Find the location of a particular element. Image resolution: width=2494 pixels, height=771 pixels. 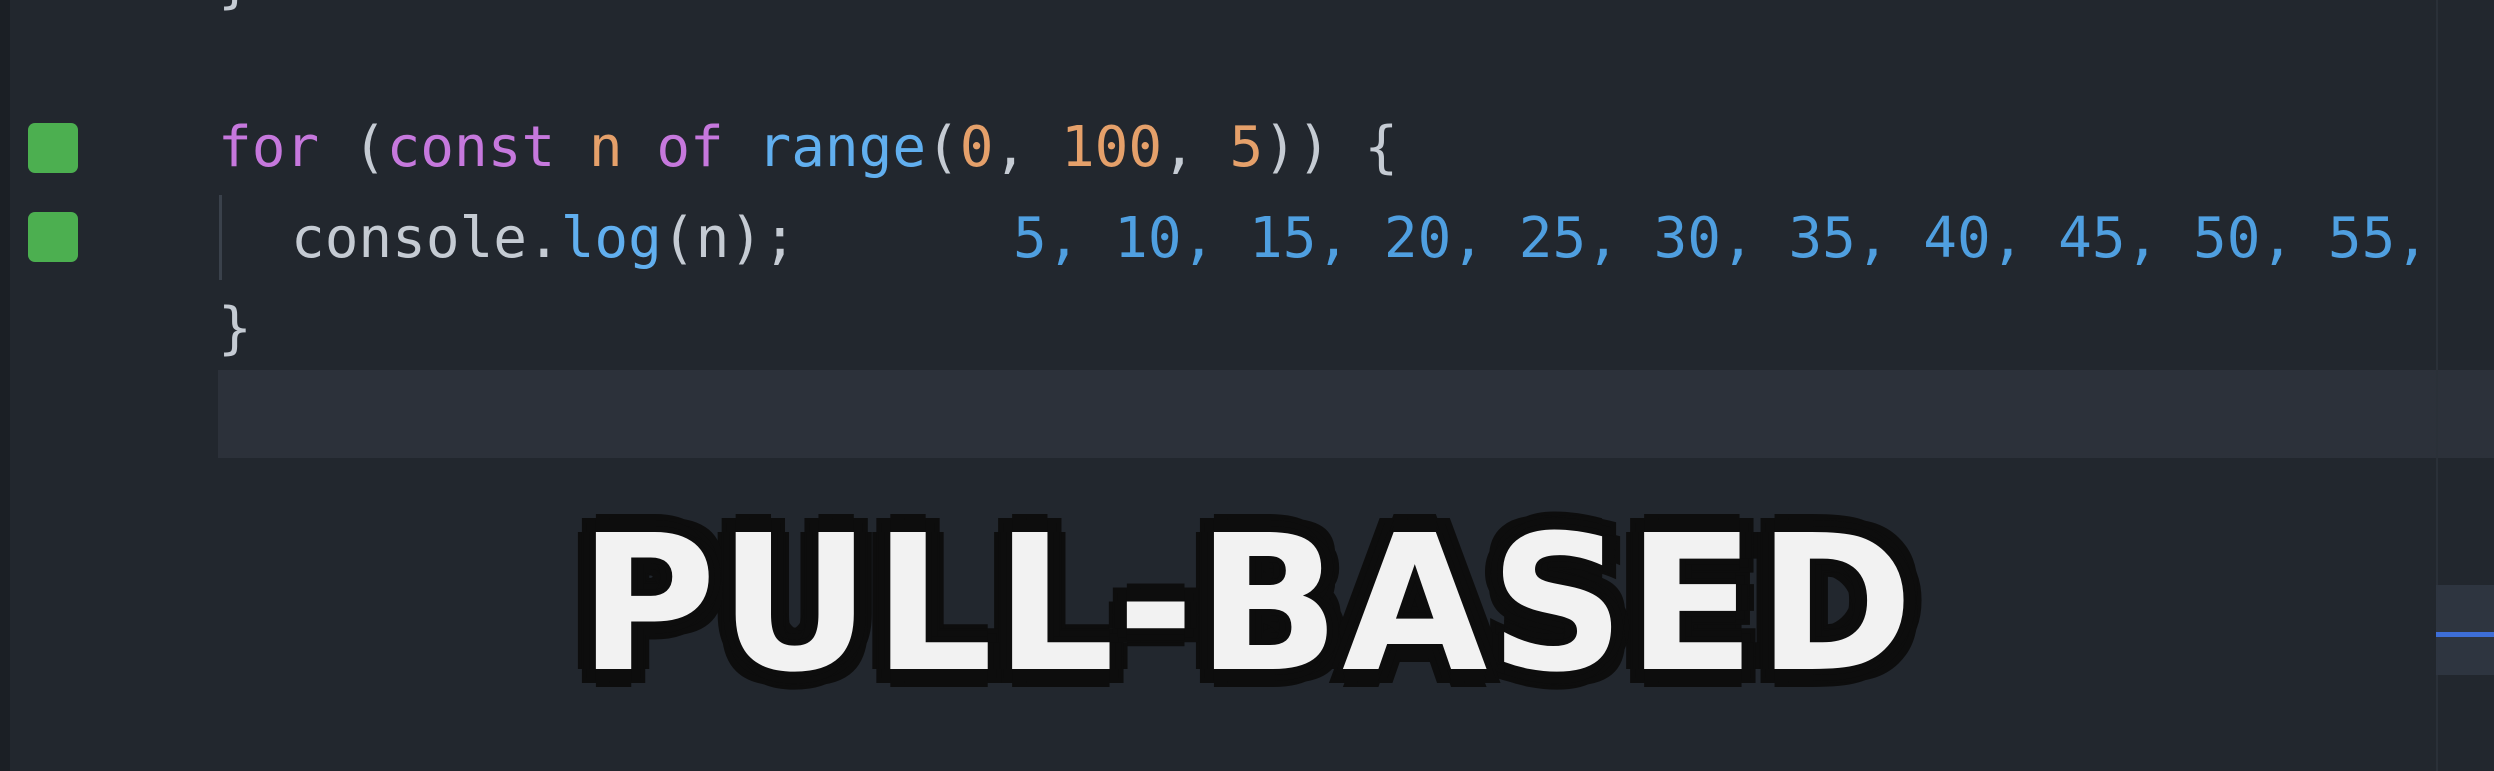

line-marker-console is located at coordinates (53, 237).